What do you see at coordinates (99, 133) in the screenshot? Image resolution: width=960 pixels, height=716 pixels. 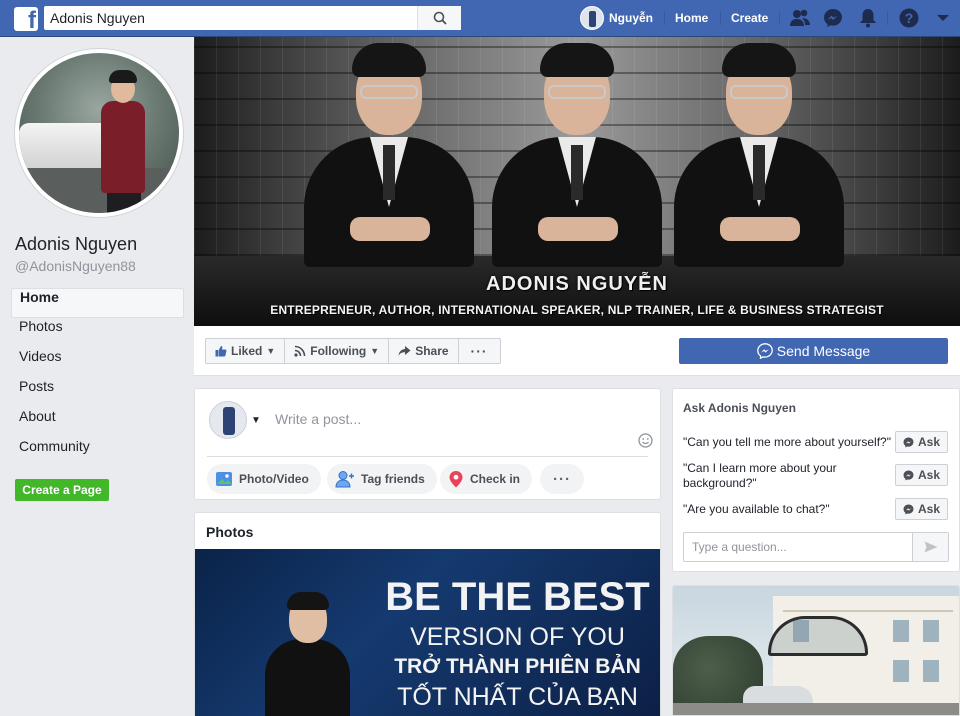 I see `profile-picture` at bounding box center [99, 133].